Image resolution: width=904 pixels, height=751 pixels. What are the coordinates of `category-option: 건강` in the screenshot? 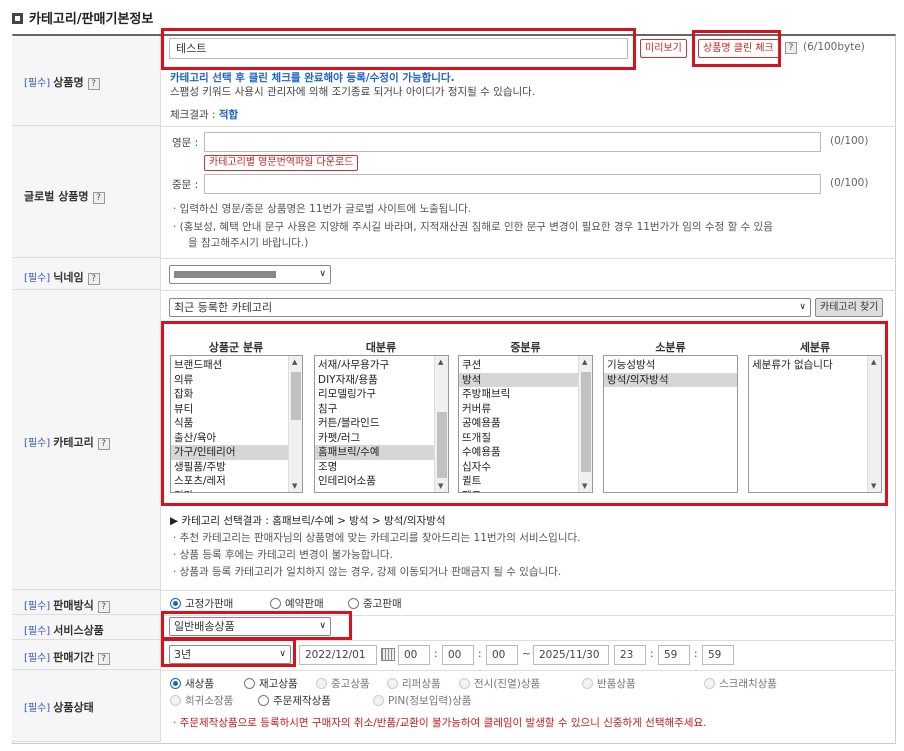 It's located at (229, 491).